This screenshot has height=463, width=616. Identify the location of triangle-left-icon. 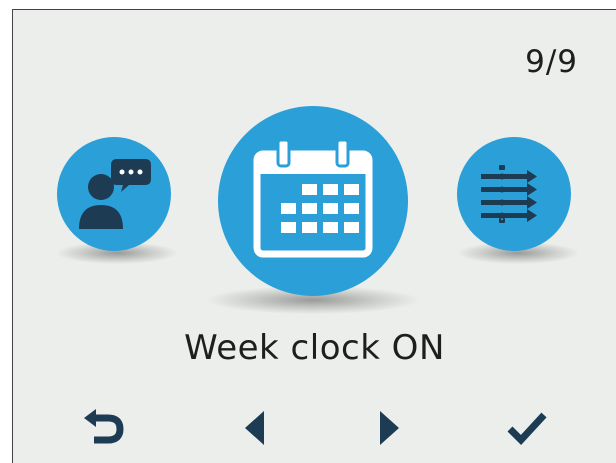
(254, 428).